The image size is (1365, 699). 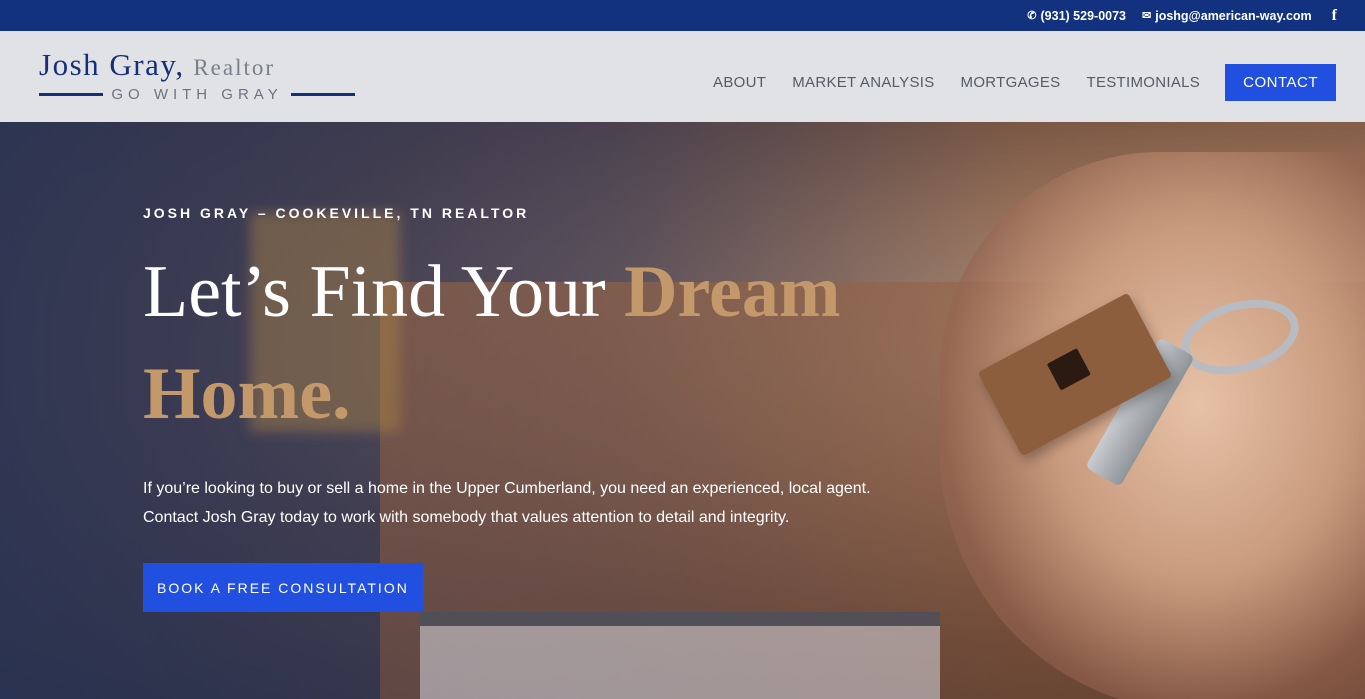 I want to click on hero-kicker: JOSH GRAY – COOKEVILLE, TN REALTOR, so click(x=336, y=213).